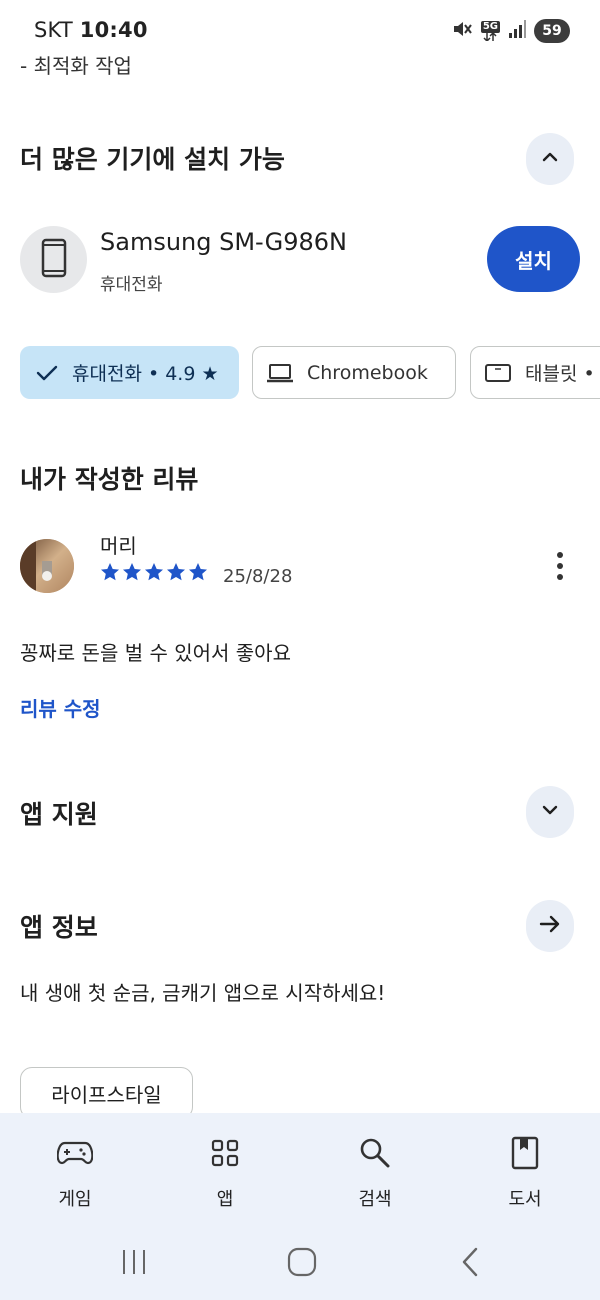 Image resolution: width=600 pixels, height=1300 pixels. What do you see at coordinates (106, 1093) in the screenshot?
I see `category-chip: 라이프스타일` at bounding box center [106, 1093].